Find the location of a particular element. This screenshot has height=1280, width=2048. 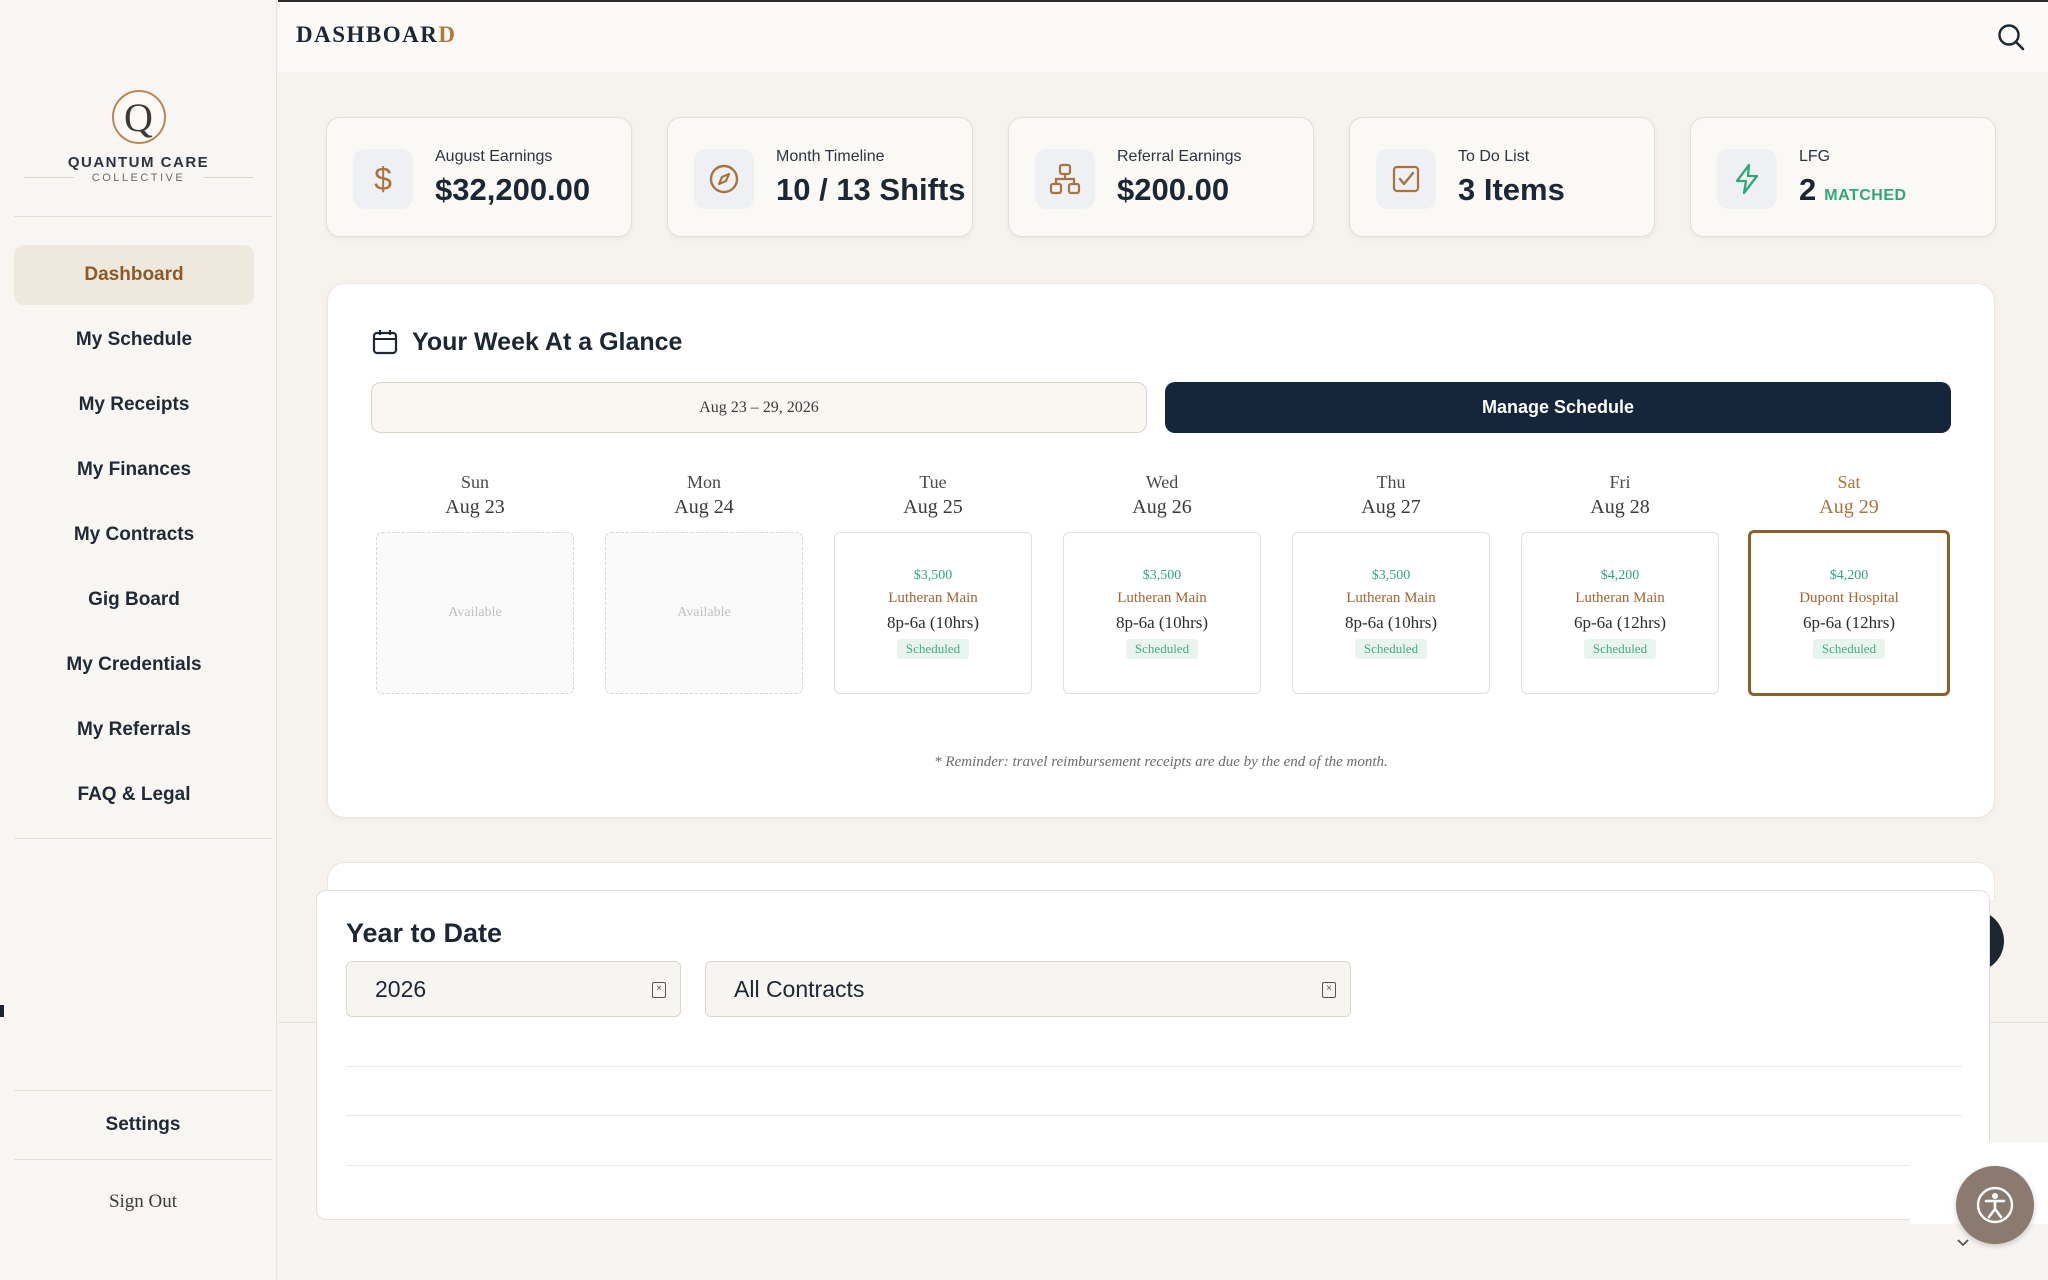

stat-value: $200.00 is located at coordinates (1173, 189).